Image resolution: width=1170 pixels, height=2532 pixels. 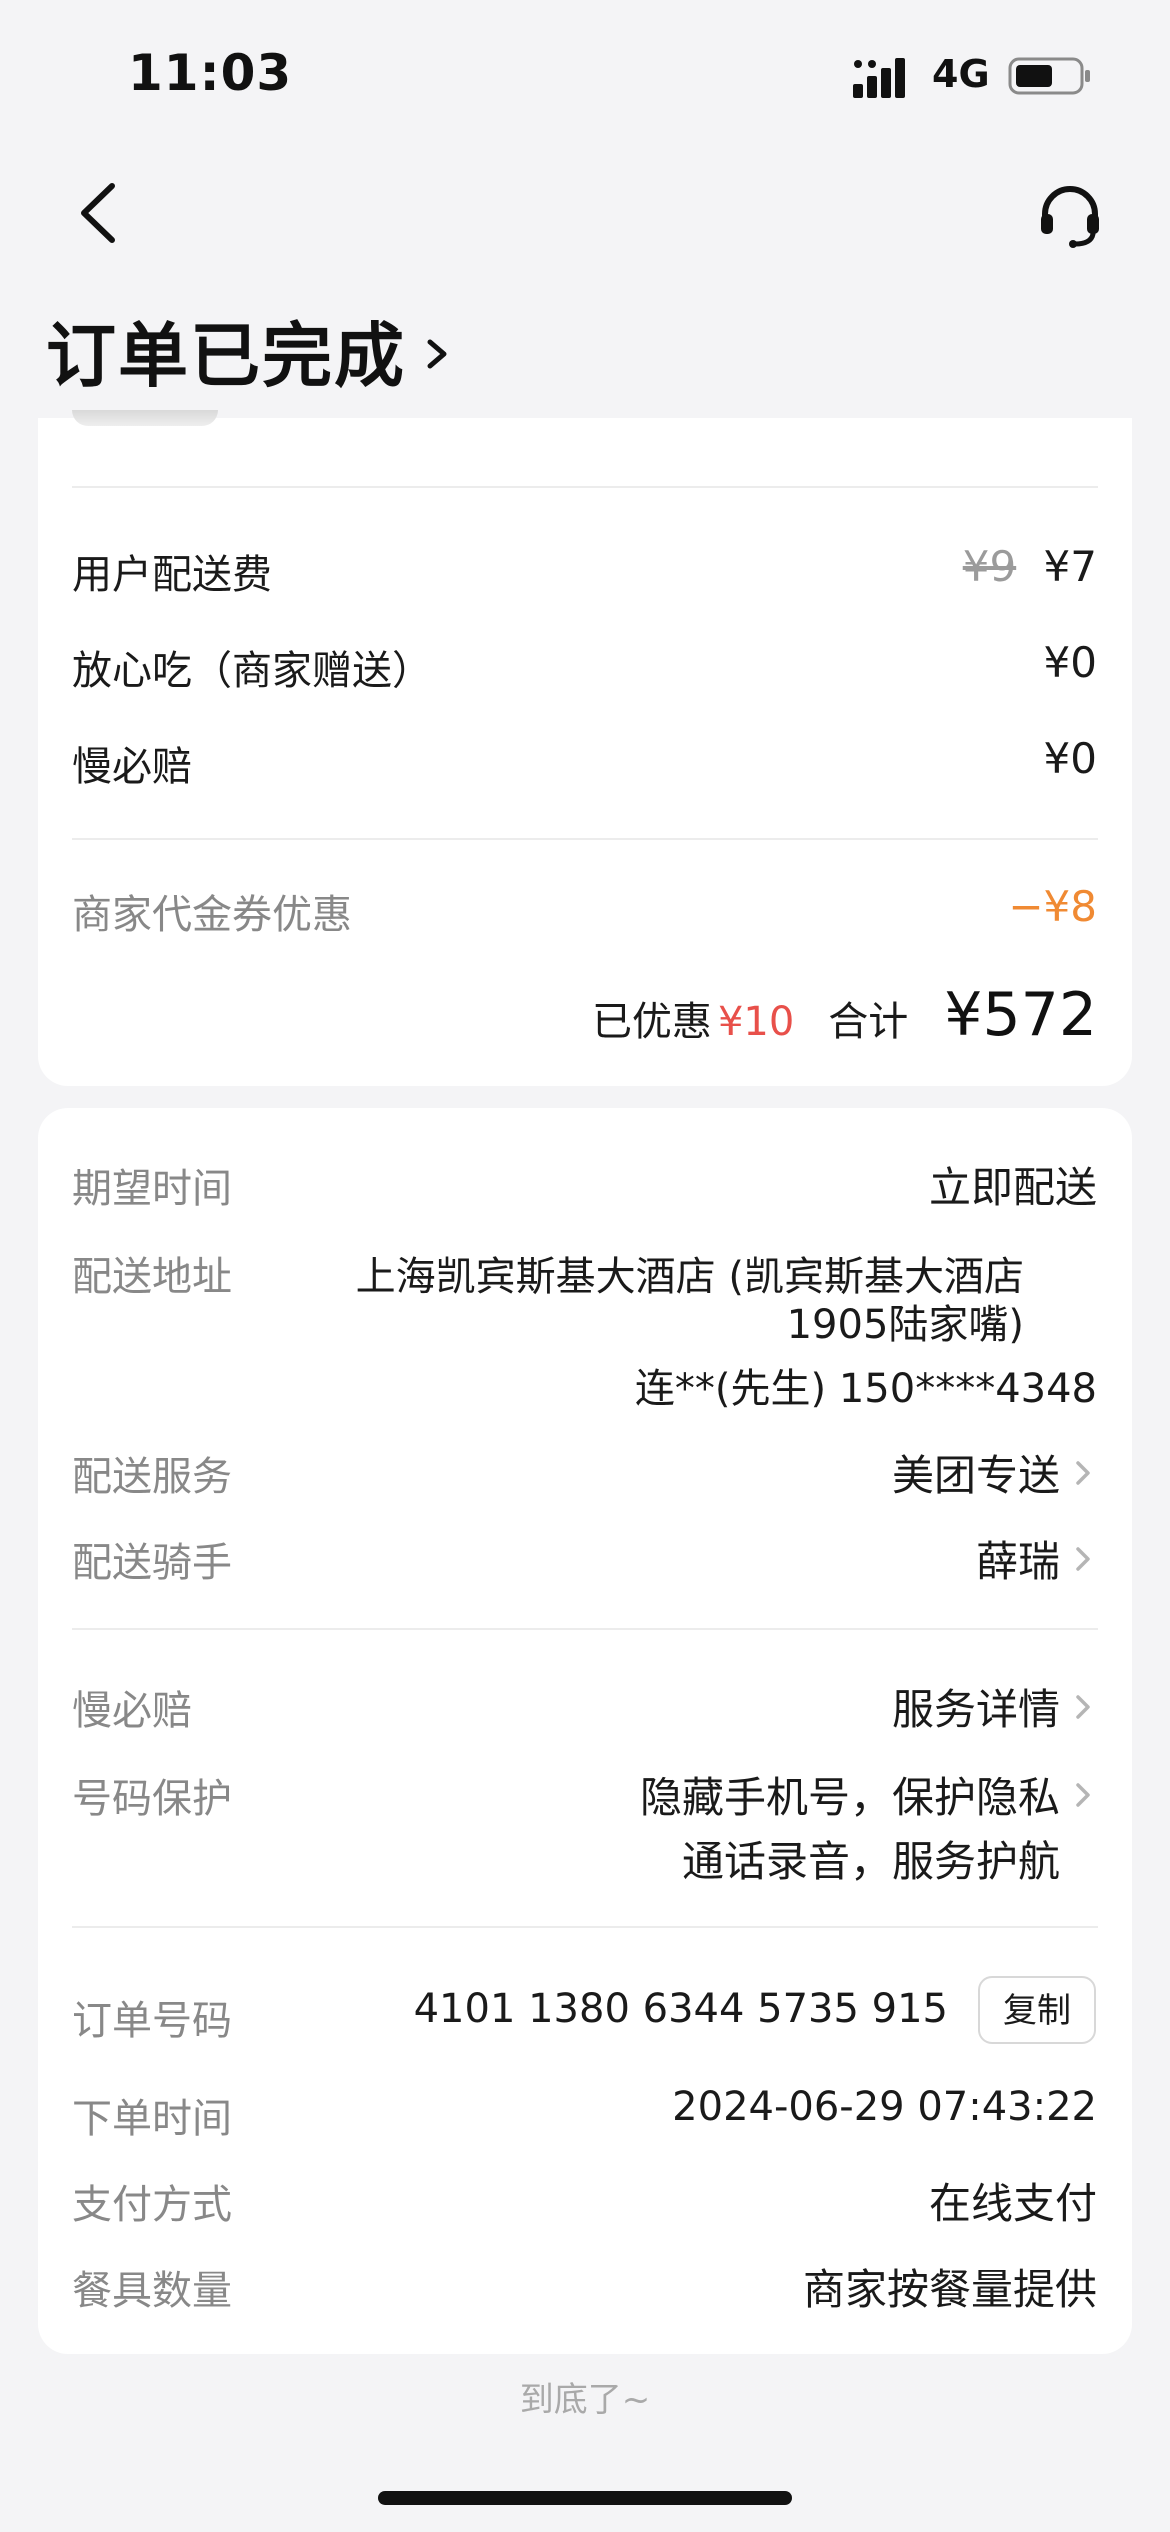 What do you see at coordinates (152, 1477) in the screenshot?
I see `service-label: 配送服务` at bounding box center [152, 1477].